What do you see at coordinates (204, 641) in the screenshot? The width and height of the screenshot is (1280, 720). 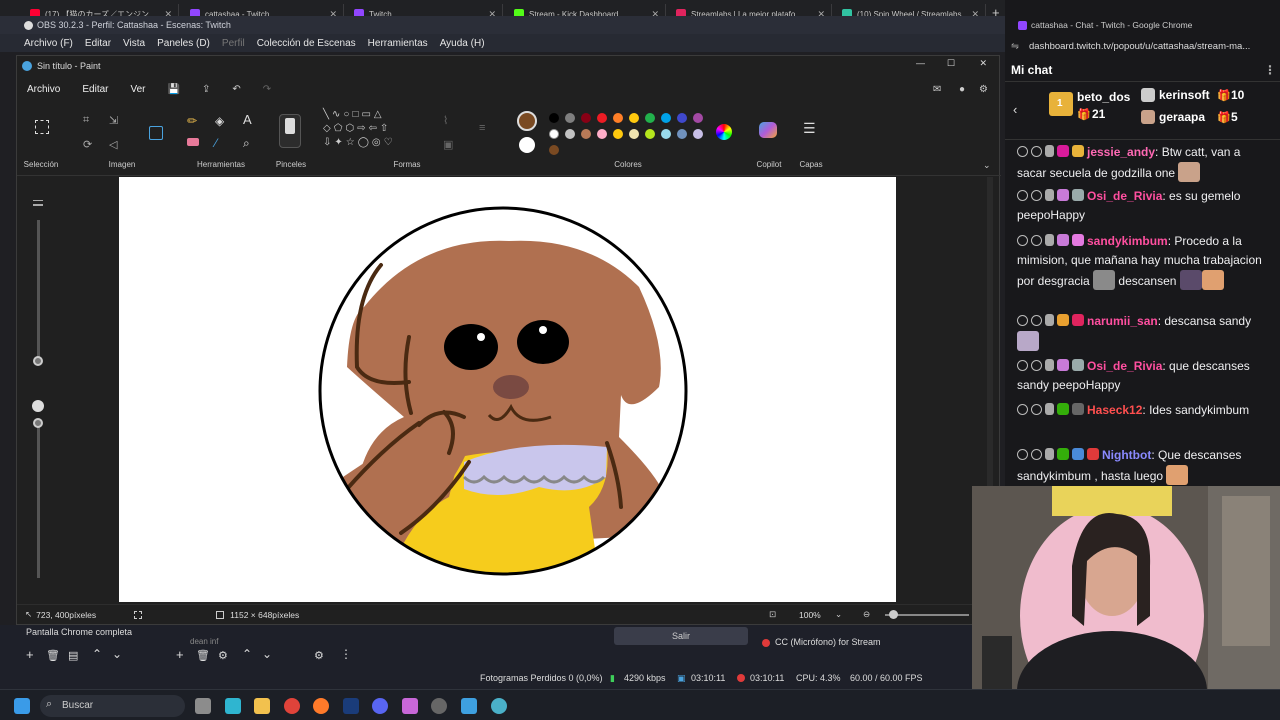 I see `source-item: dean inf` at bounding box center [204, 641].